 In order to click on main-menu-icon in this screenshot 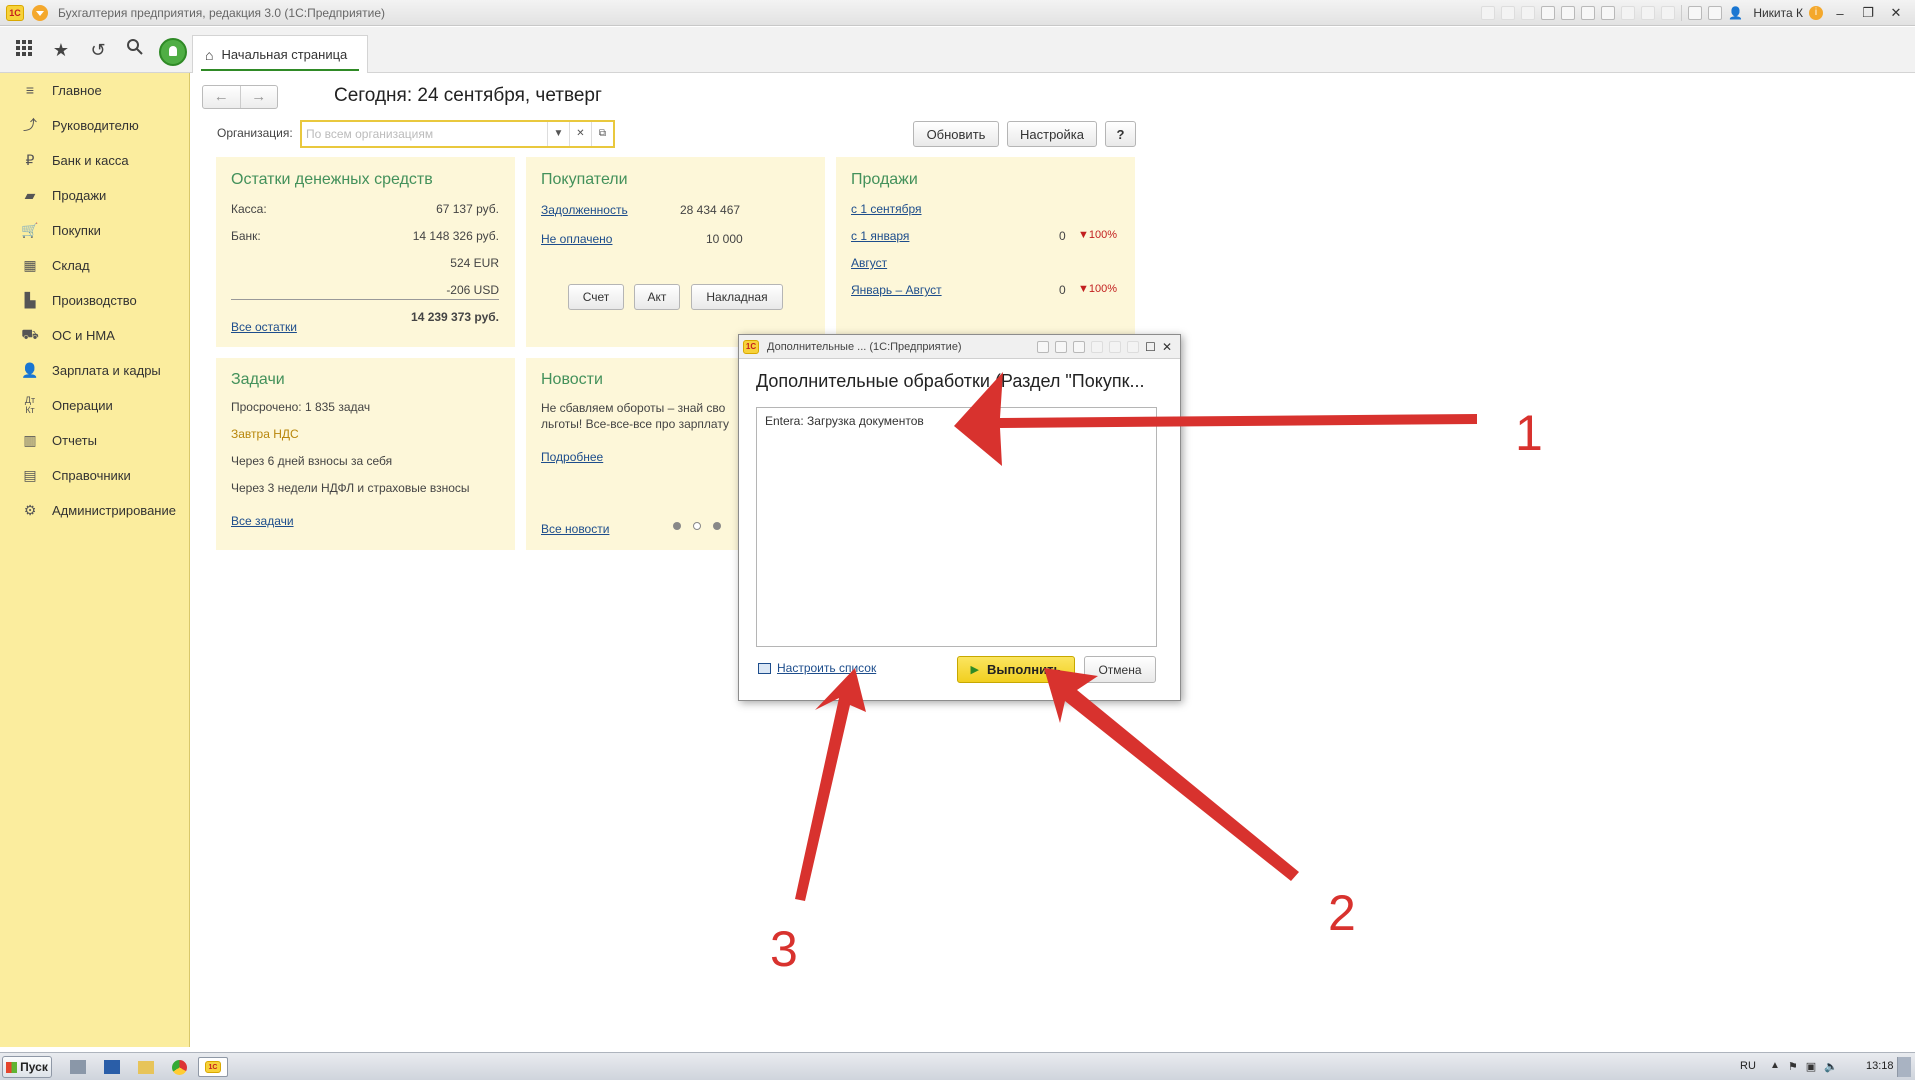, I will do `click(40, 12)`.